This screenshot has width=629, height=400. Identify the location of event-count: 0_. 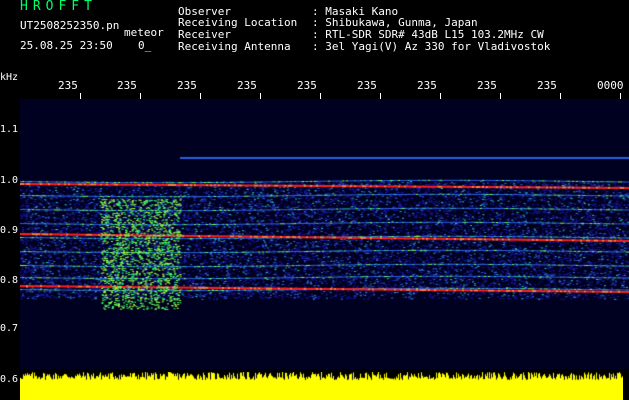
(145, 45).